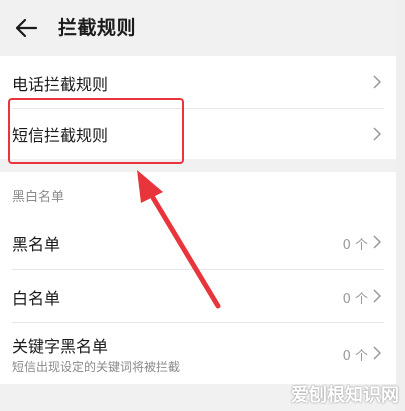  Describe the element at coordinates (26, 28) in the screenshot. I see `back-arrow-icon` at that location.